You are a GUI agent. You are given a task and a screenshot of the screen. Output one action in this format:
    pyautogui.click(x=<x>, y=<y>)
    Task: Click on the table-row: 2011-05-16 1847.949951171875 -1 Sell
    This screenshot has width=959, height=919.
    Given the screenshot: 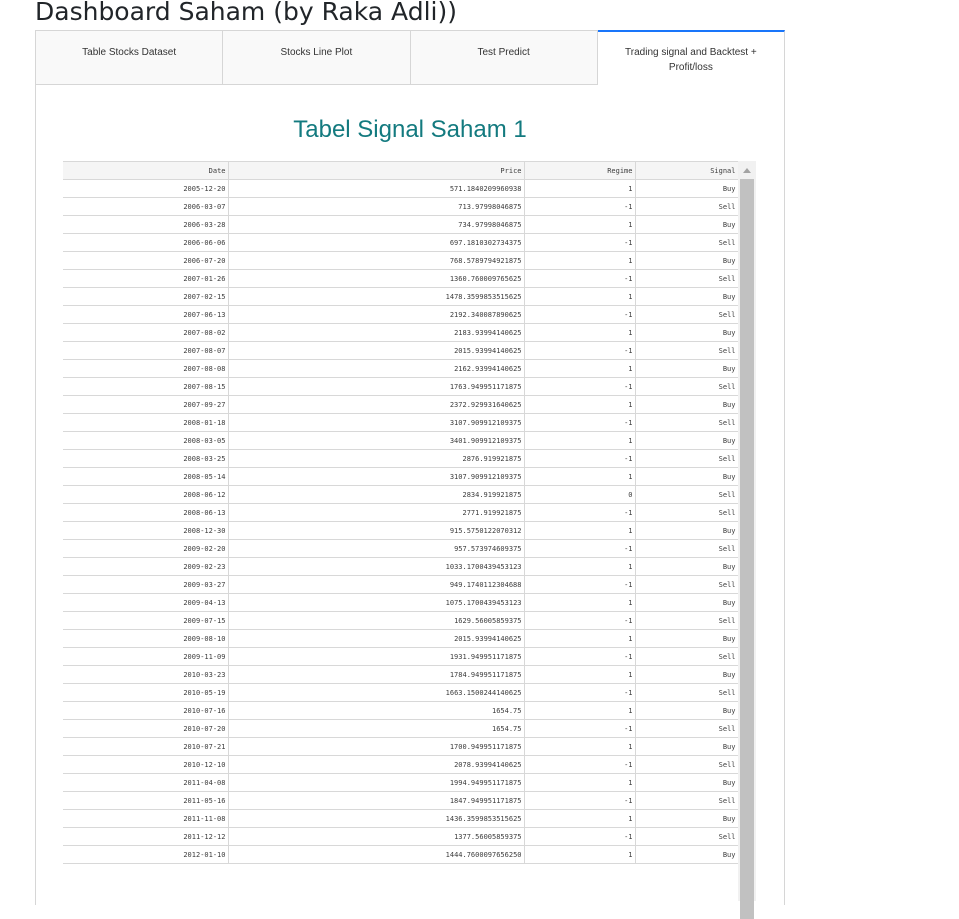 What is the action you would take?
    pyautogui.click(x=409, y=800)
    